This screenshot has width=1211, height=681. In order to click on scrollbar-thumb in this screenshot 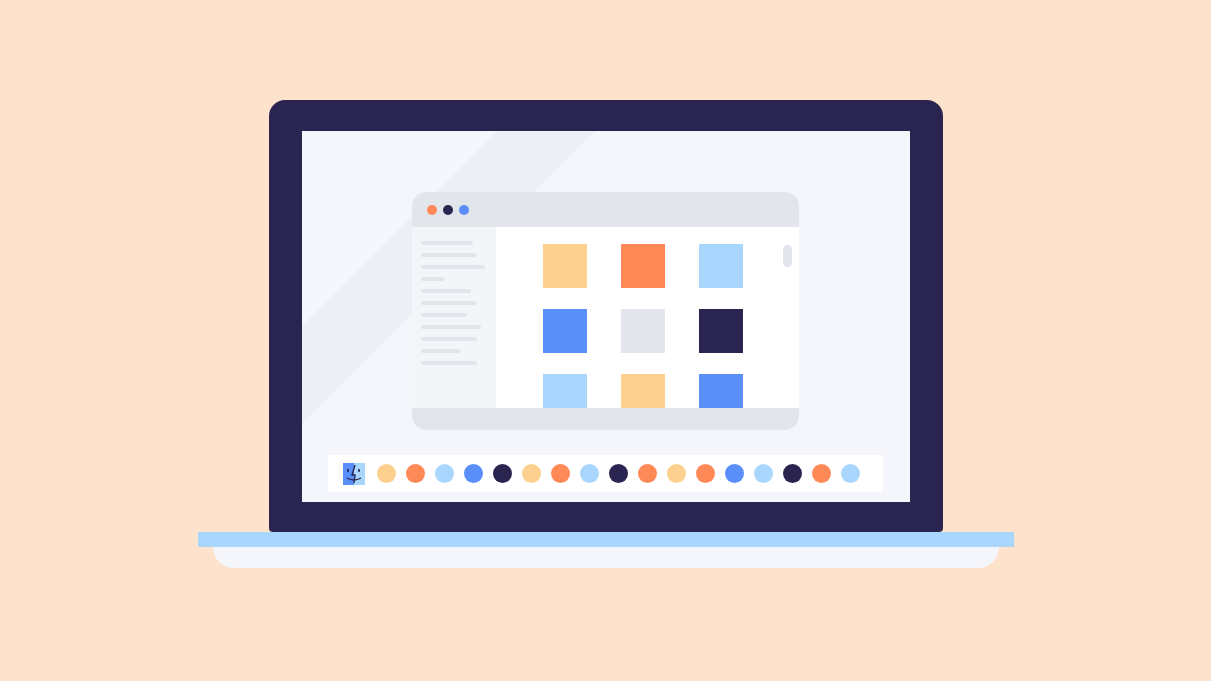, I will do `click(787, 256)`.